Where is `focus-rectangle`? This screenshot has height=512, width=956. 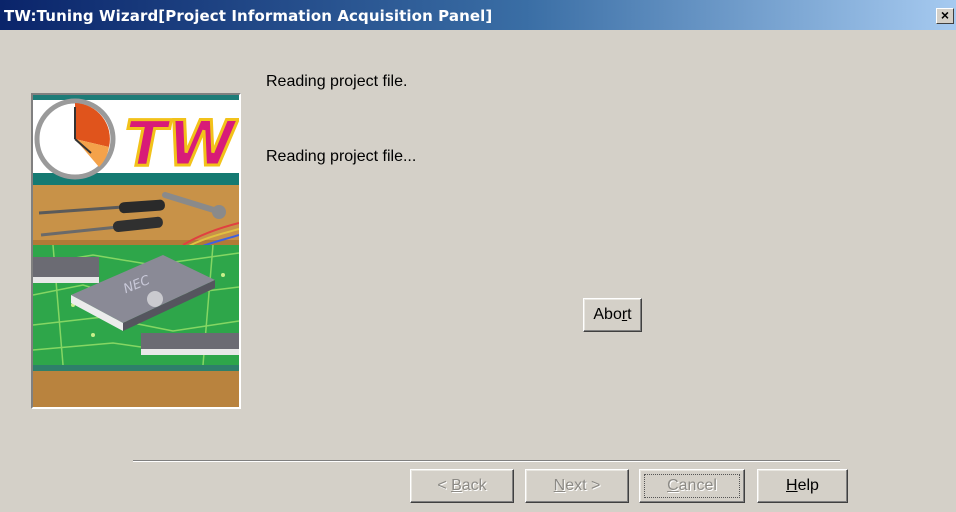 focus-rectangle is located at coordinates (692, 486).